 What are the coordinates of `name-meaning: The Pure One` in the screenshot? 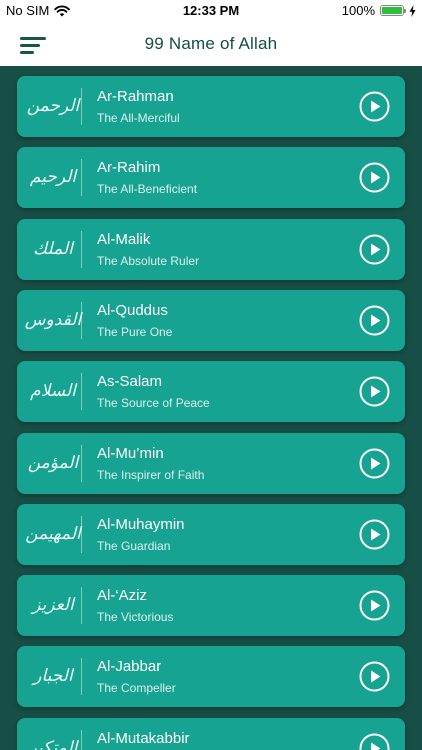 It's located at (135, 331).